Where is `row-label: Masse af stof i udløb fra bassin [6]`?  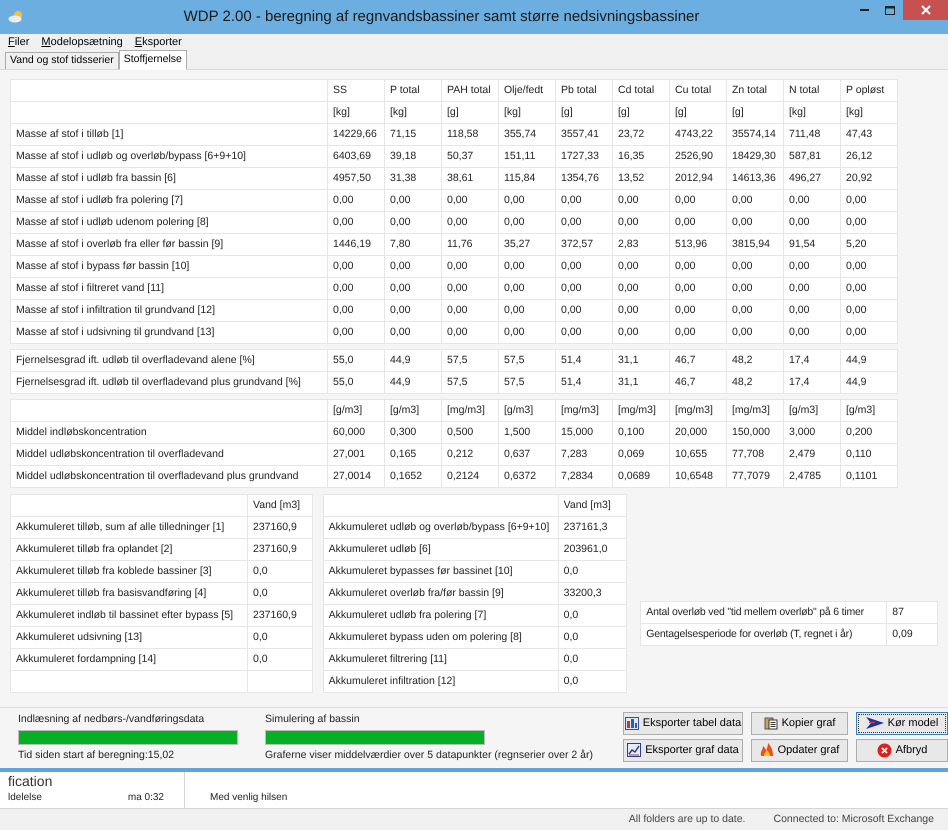 row-label: Masse af stof i udløb fra bassin [6] is located at coordinates (169, 179).